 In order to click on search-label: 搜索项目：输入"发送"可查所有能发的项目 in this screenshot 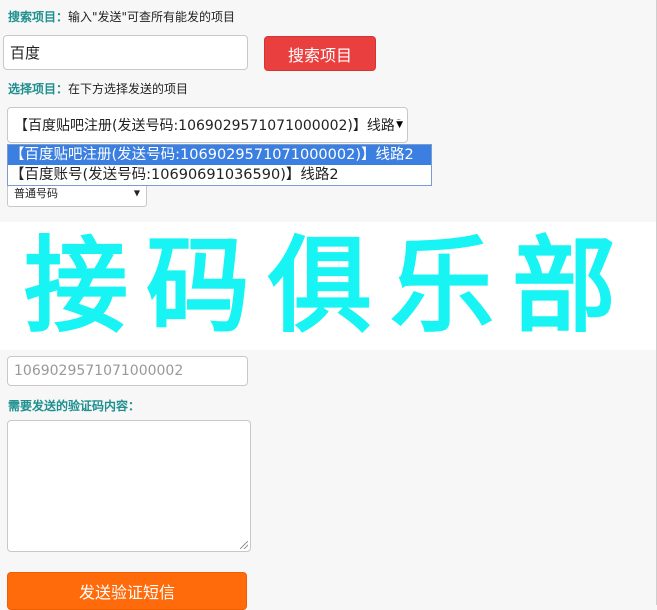, I will do `click(121, 17)`.